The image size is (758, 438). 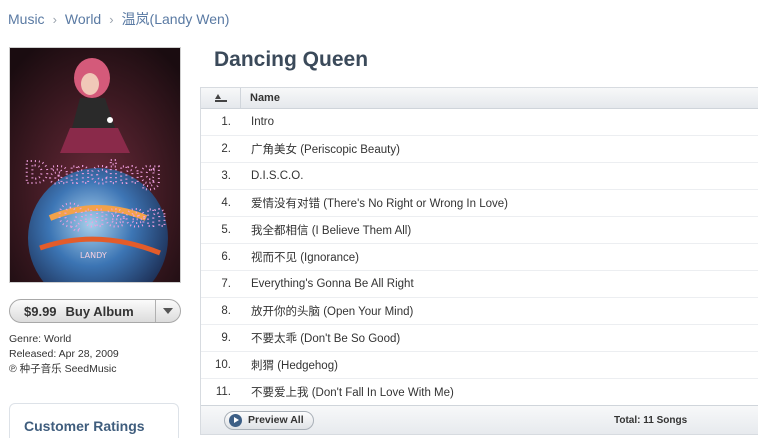 What do you see at coordinates (235, 420) in the screenshot?
I see `play-icon` at bounding box center [235, 420].